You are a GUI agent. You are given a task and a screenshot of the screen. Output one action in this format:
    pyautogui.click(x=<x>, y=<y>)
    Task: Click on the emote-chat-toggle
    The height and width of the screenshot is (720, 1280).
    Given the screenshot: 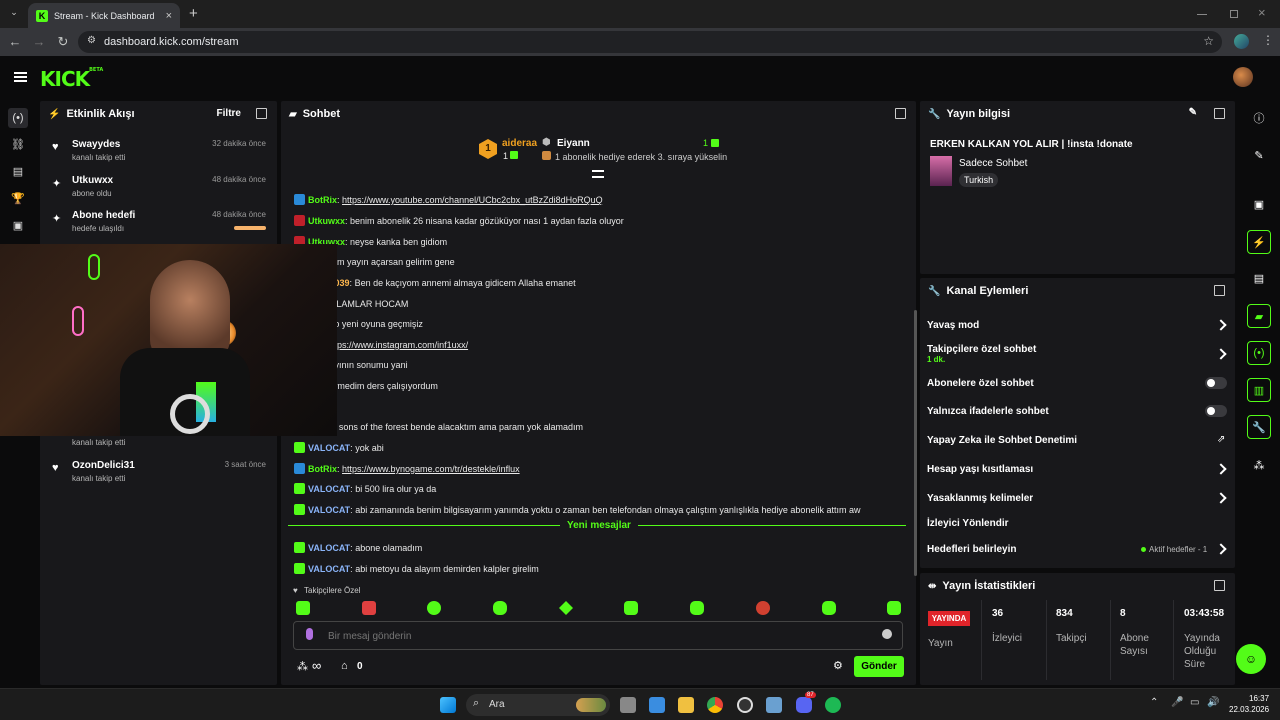 What is the action you would take?
    pyautogui.click(x=1216, y=411)
    